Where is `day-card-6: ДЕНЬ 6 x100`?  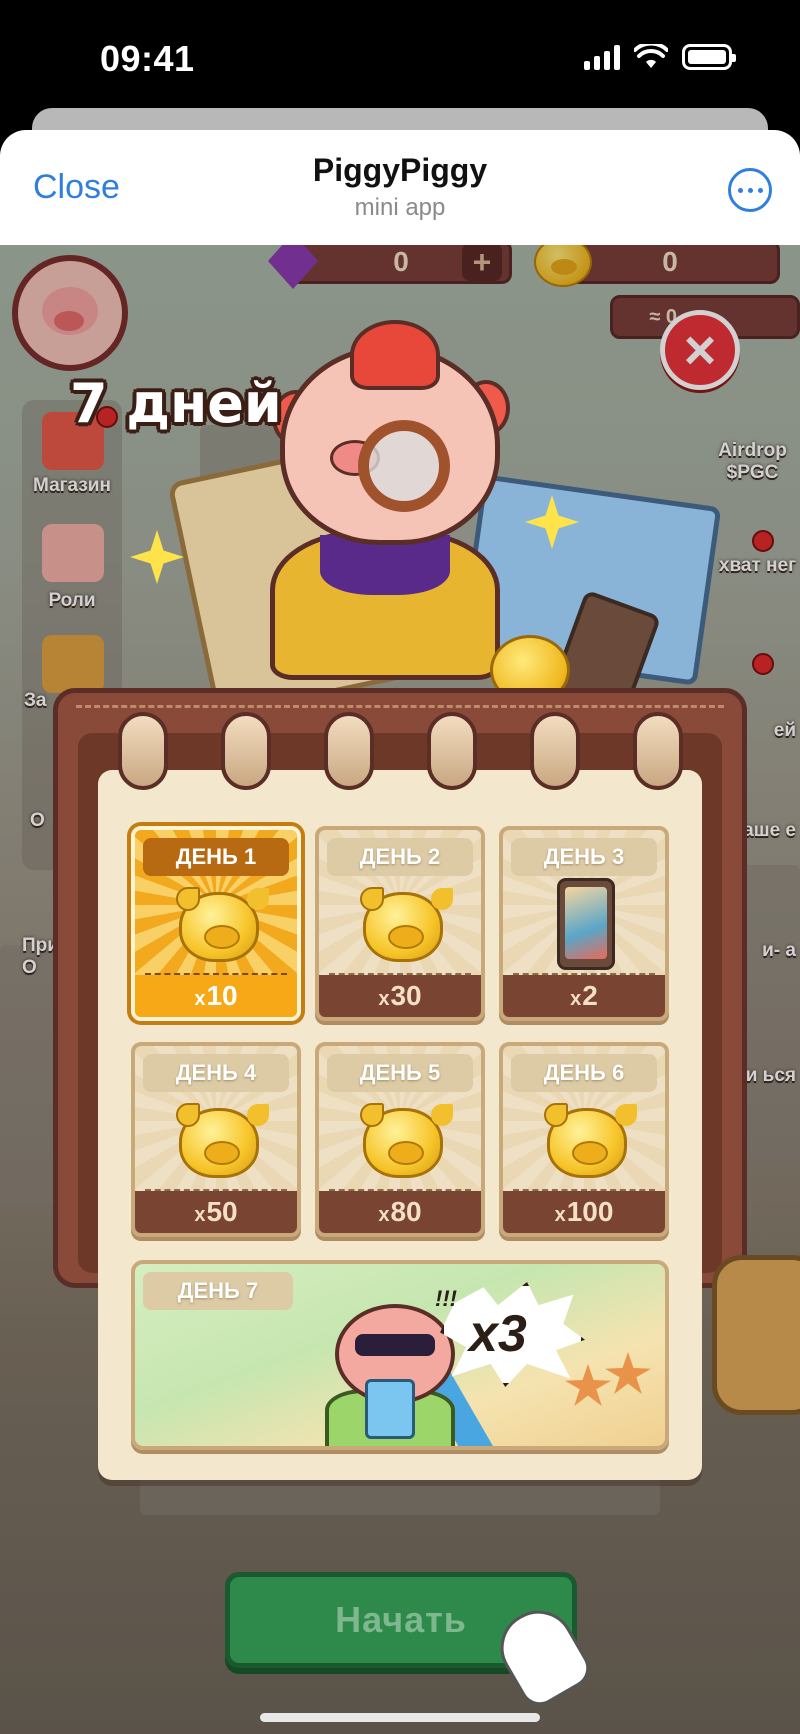 day-card-6: ДЕНЬ 6 x100 is located at coordinates (584, 1139).